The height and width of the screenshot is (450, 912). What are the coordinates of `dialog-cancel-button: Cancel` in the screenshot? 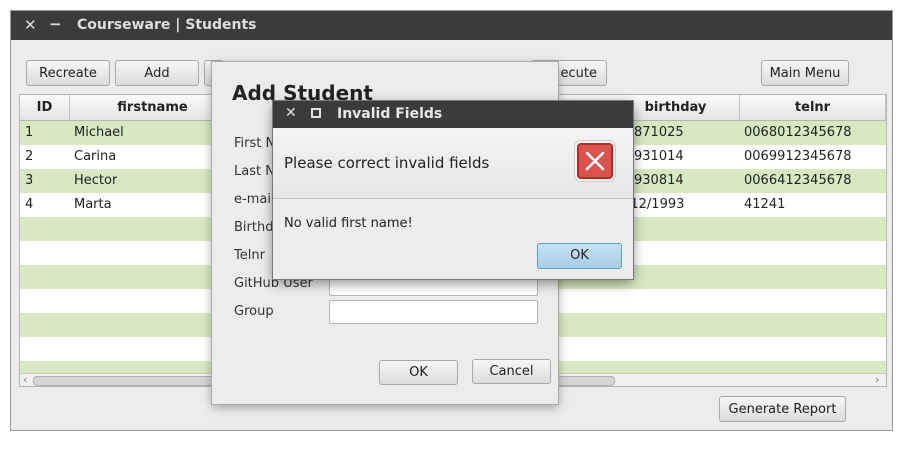 It's located at (511, 371).